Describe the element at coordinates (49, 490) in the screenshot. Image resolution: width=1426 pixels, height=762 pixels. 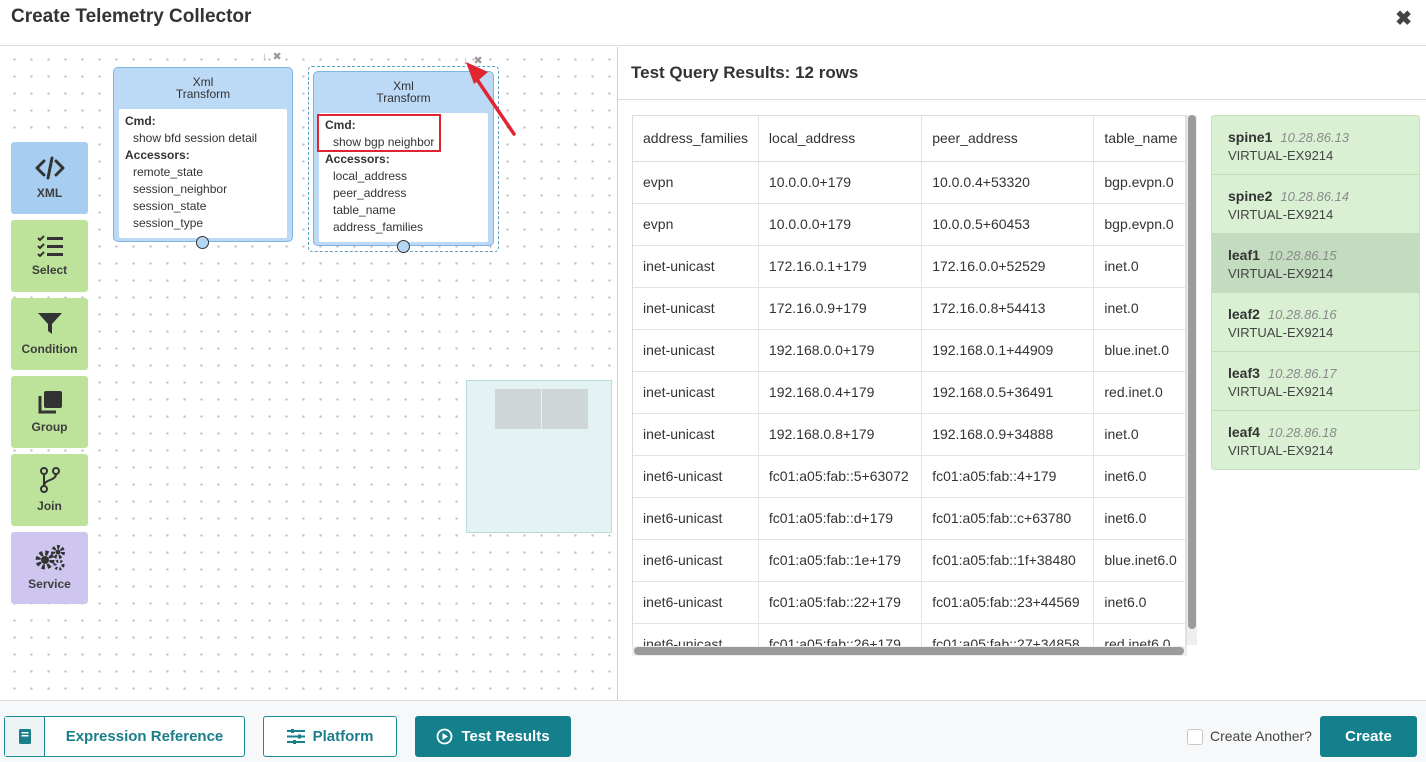
I see `tool-join: Join` at that location.